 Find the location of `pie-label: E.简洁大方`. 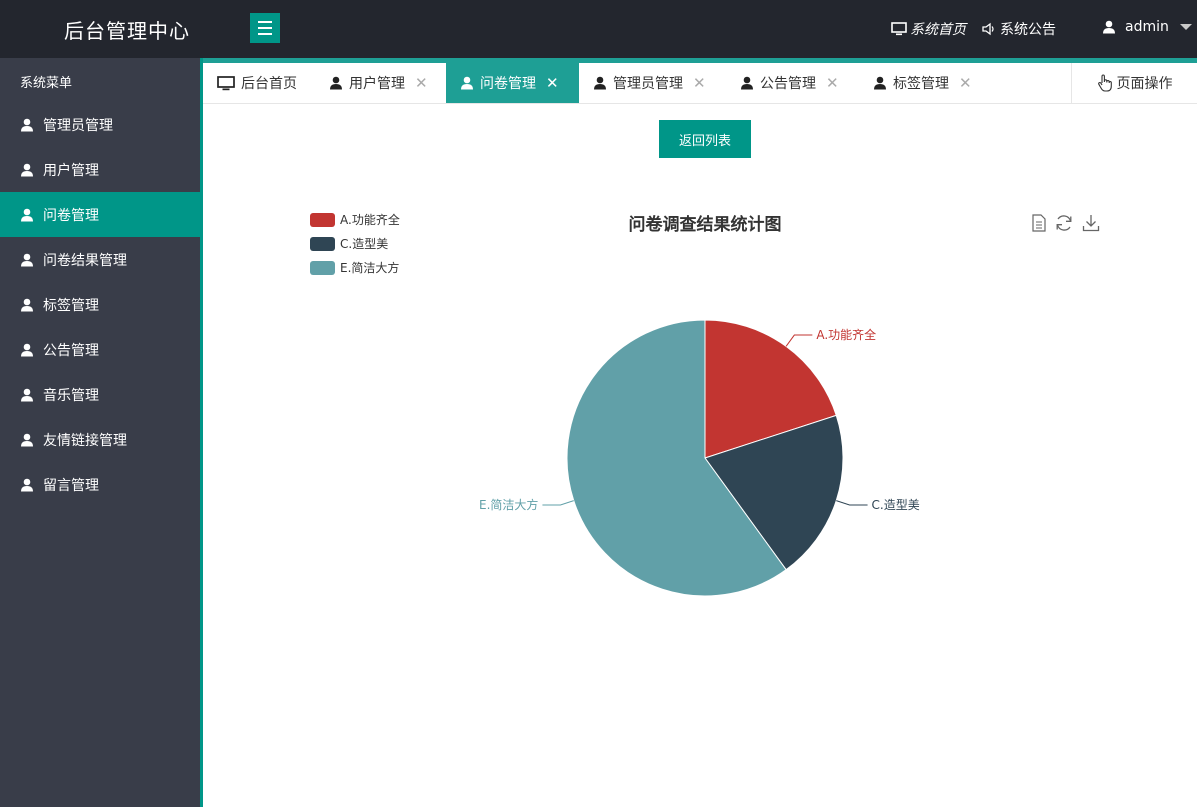

pie-label: E.简洁大方 is located at coordinates (508, 504).